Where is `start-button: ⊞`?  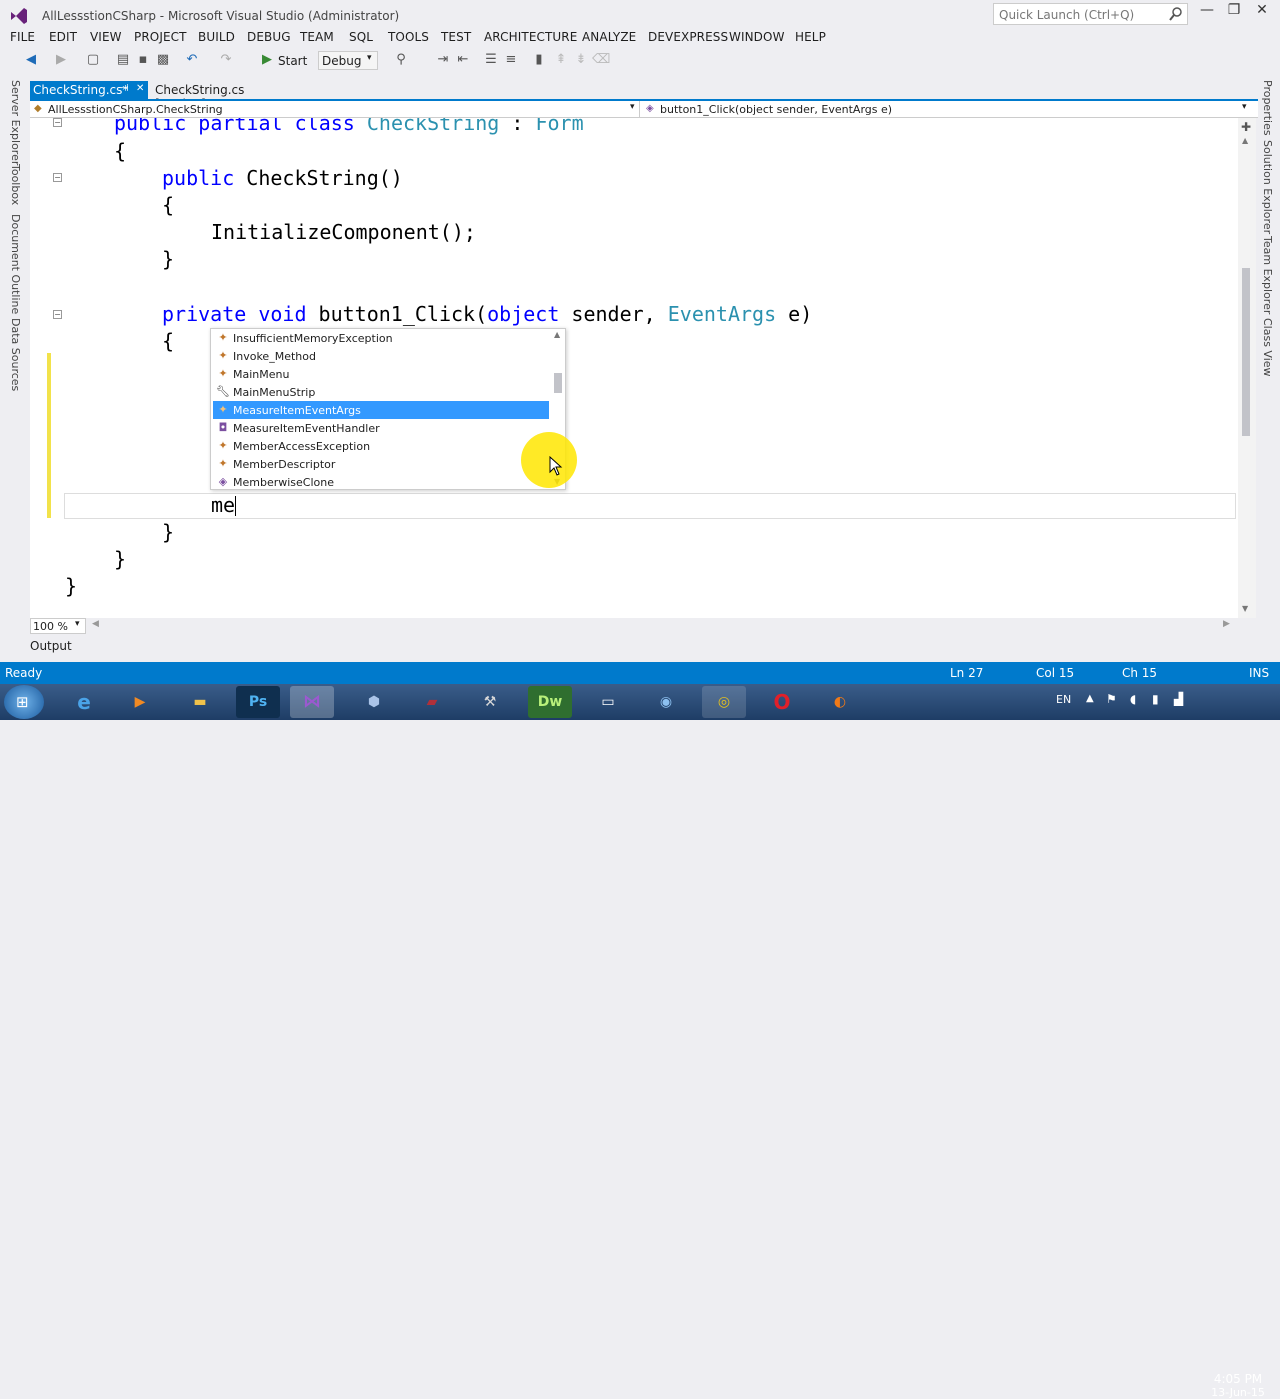
start-button: ⊞ is located at coordinates (24, 702).